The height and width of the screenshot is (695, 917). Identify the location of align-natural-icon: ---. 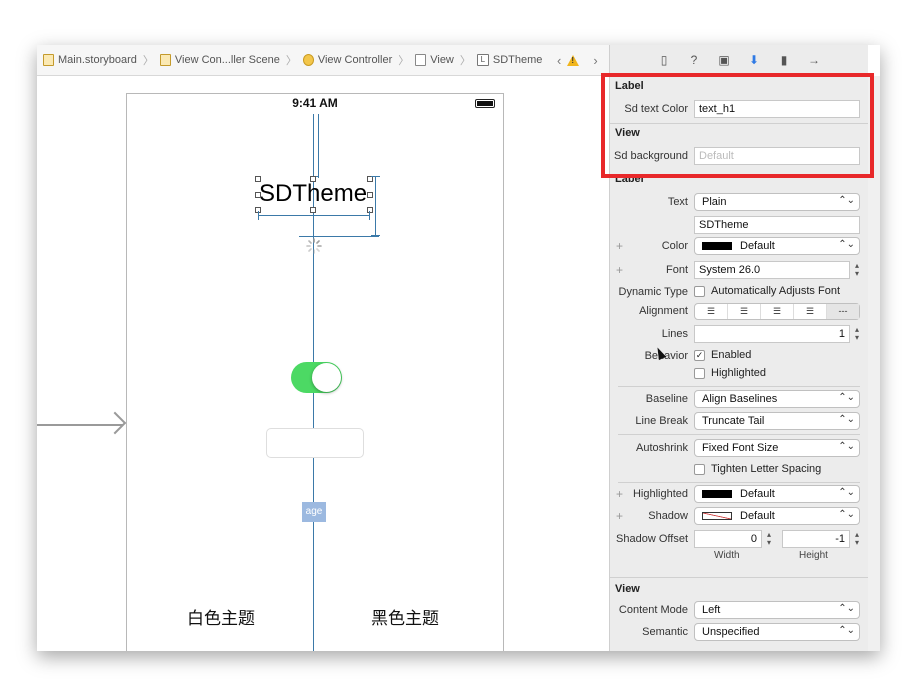
(843, 311).